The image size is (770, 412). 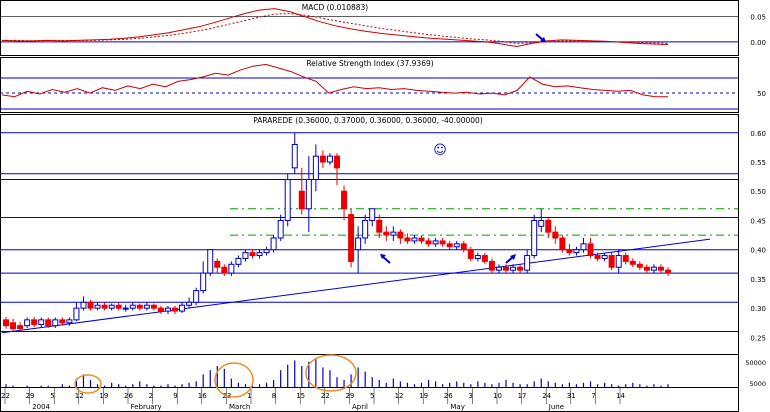 I want to click on date-tick-label: 3, so click(x=470, y=396).